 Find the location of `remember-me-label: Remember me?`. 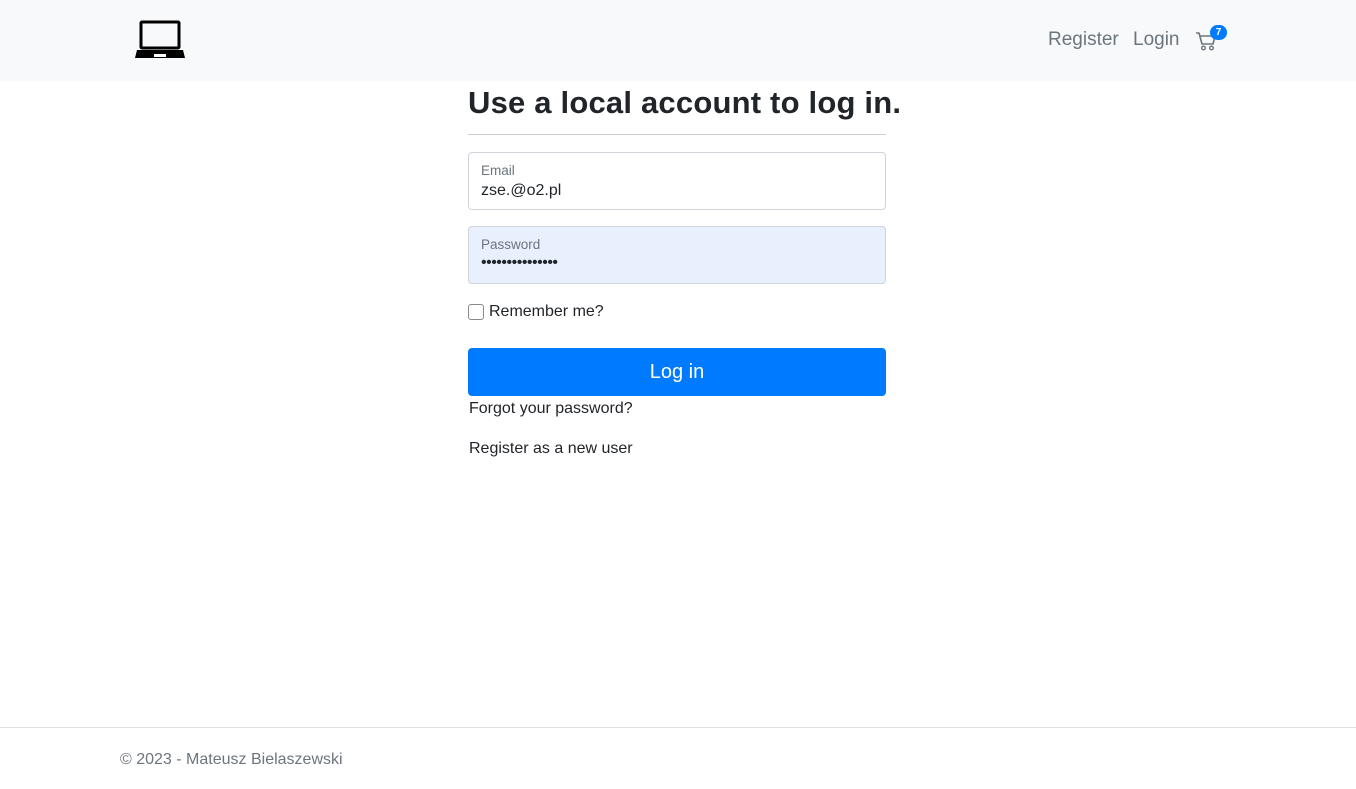

remember-me-label: Remember me? is located at coordinates (546, 312).